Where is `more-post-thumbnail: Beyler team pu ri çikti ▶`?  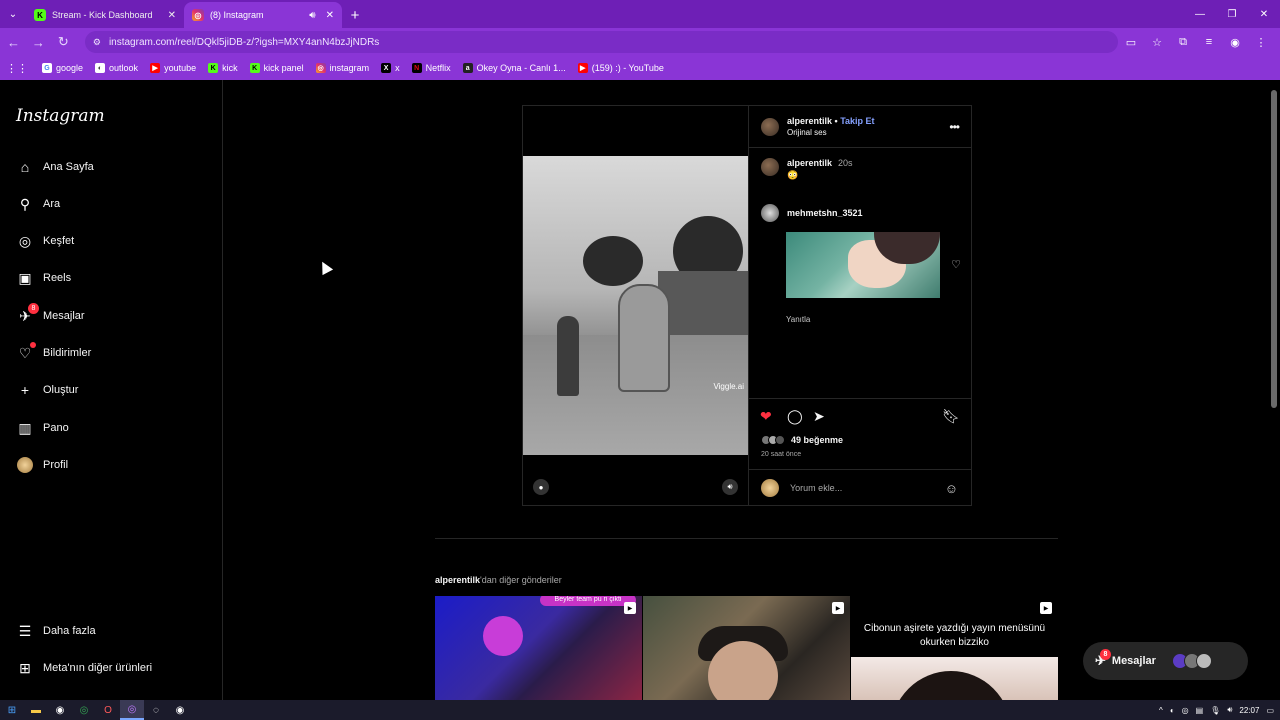 more-post-thumbnail: Beyler team pu ri çikti ▶ is located at coordinates (538, 648).